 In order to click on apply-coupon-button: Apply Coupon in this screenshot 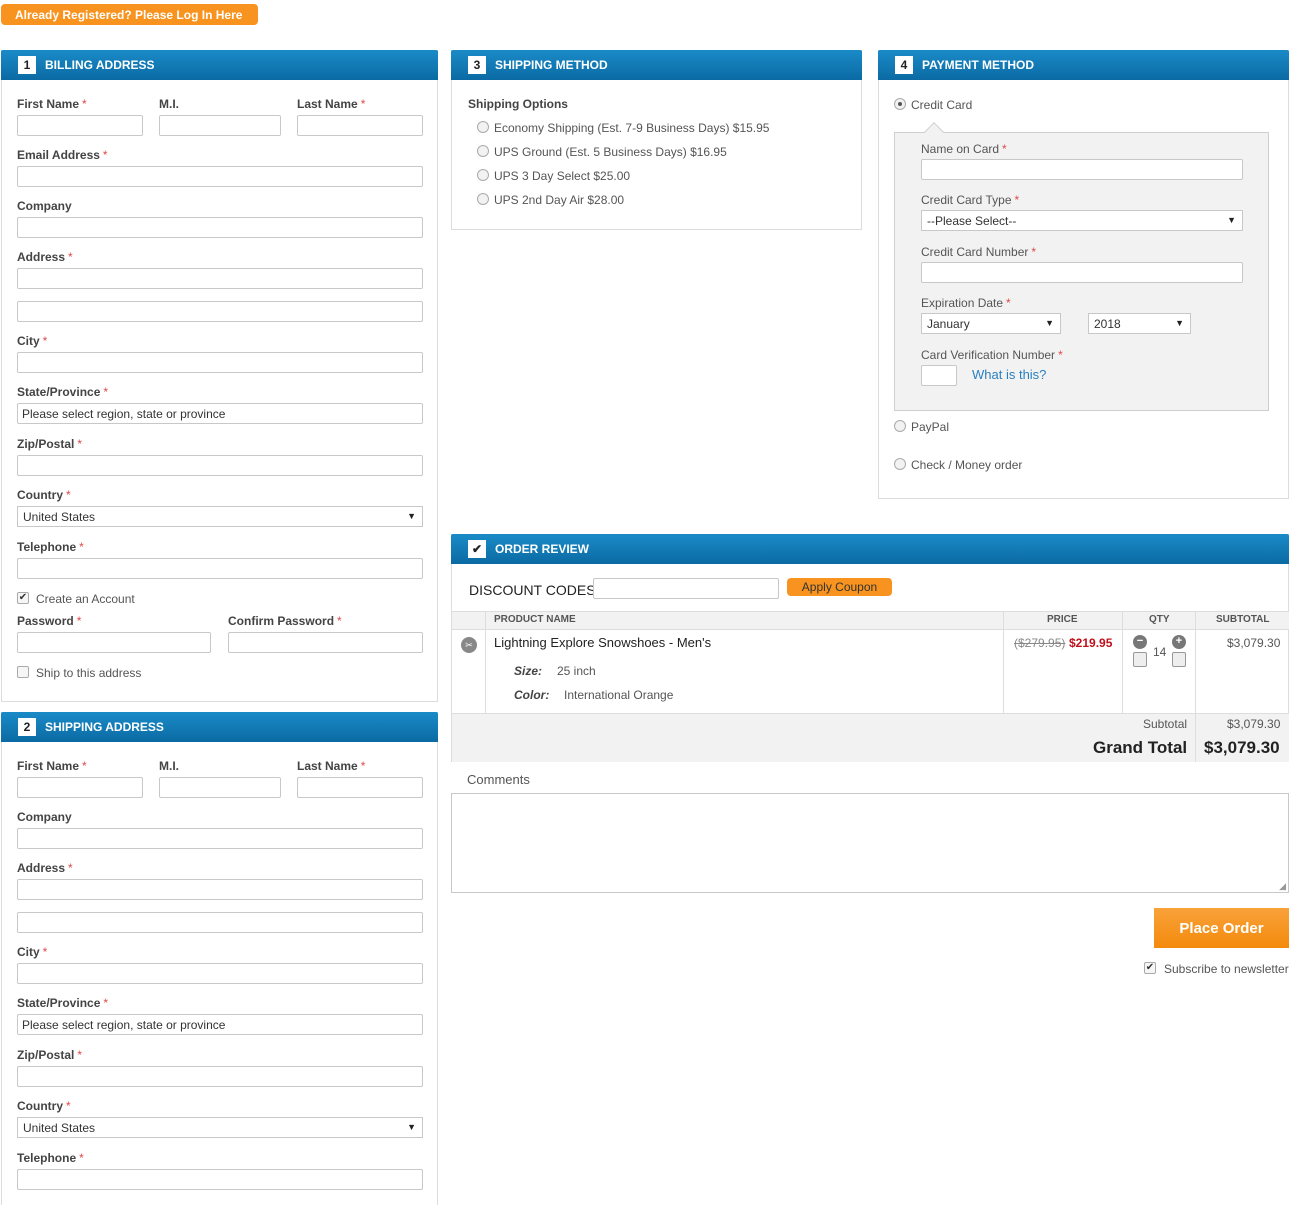, I will do `click(839, 587)`.